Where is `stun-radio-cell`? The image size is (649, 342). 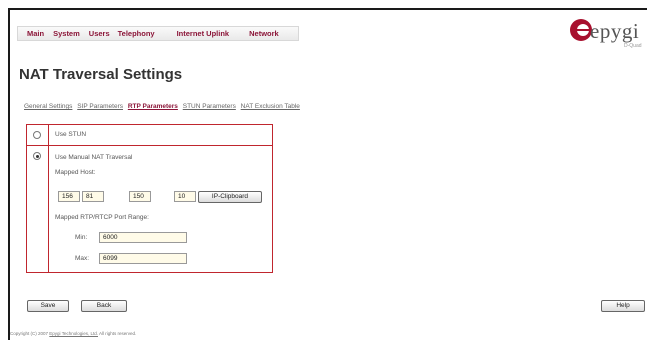 stun-radio-cell is located at coordinates (38, 135).